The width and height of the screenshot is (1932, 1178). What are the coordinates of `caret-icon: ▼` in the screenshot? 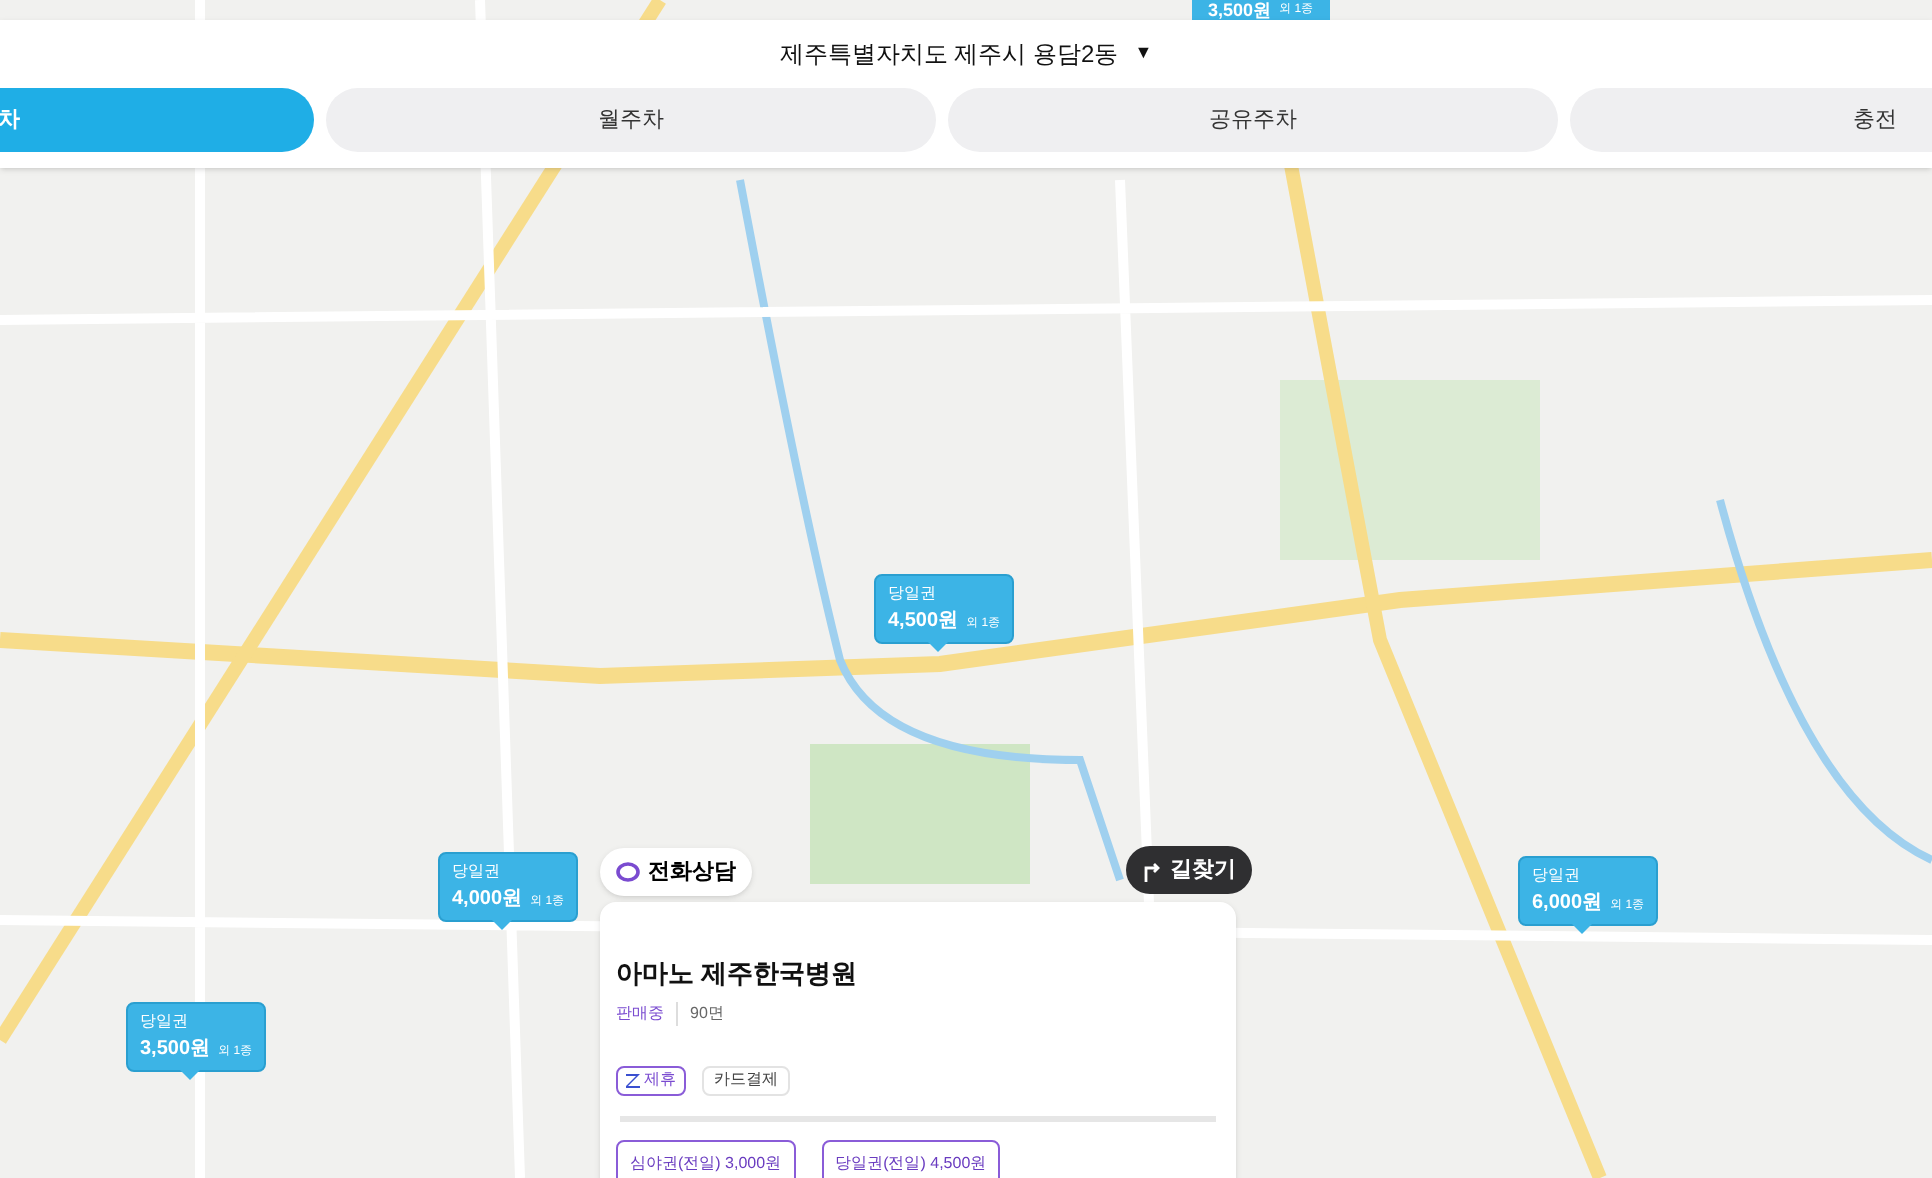 It's located at (1143, 54).